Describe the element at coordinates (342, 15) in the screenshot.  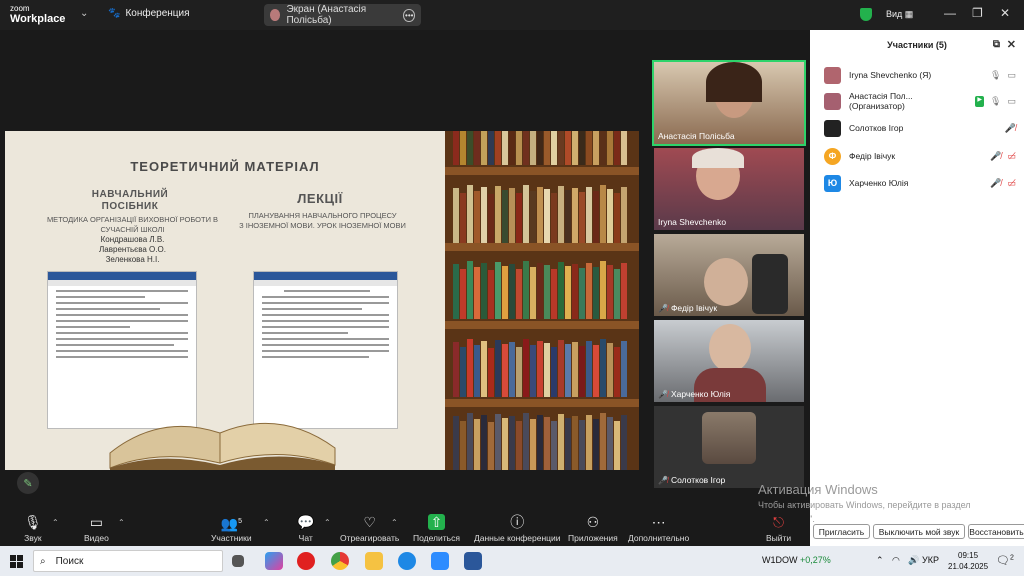
I see `screen-share-pill: Экран (Анастасія Полісьба) •••` at that location.